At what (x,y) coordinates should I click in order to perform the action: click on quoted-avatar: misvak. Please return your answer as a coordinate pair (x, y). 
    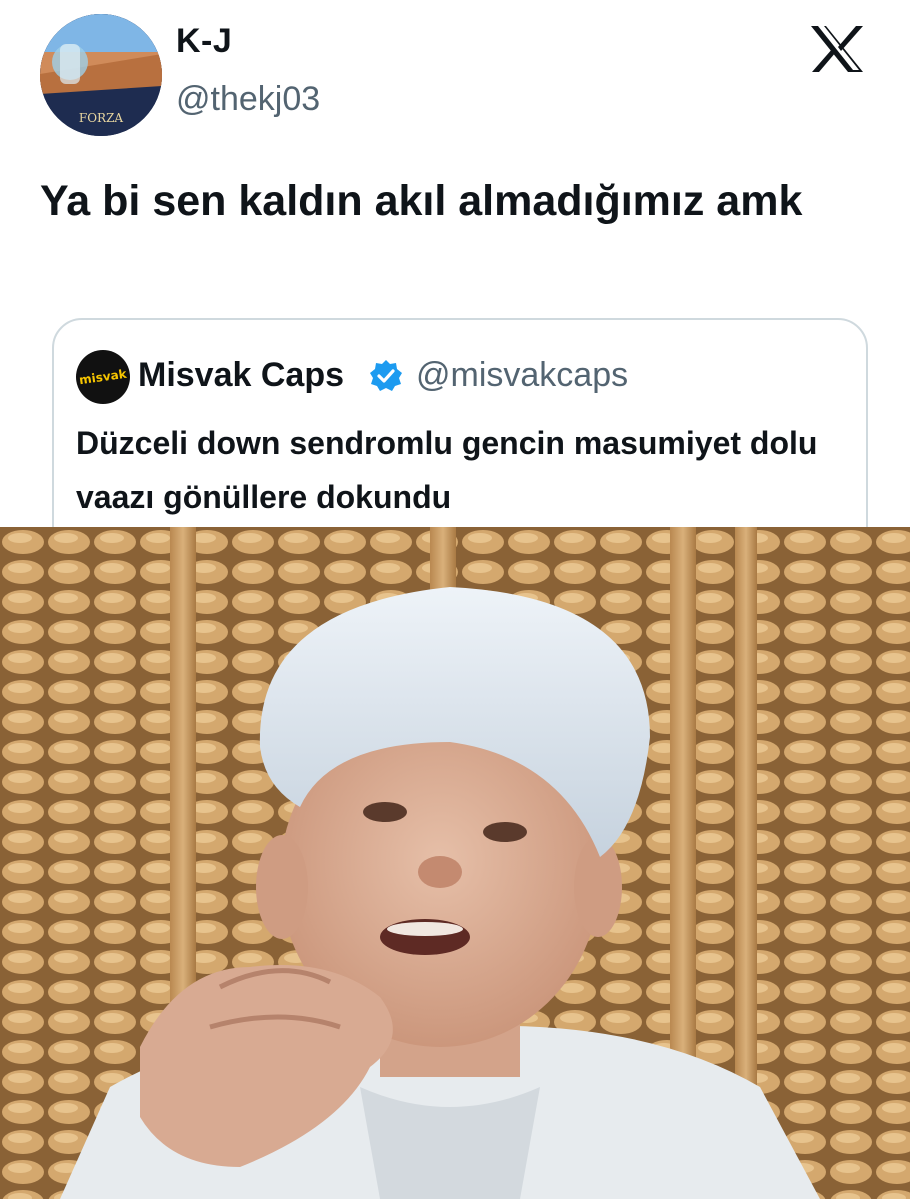
    Looking at the image, I should click on (103, 377).